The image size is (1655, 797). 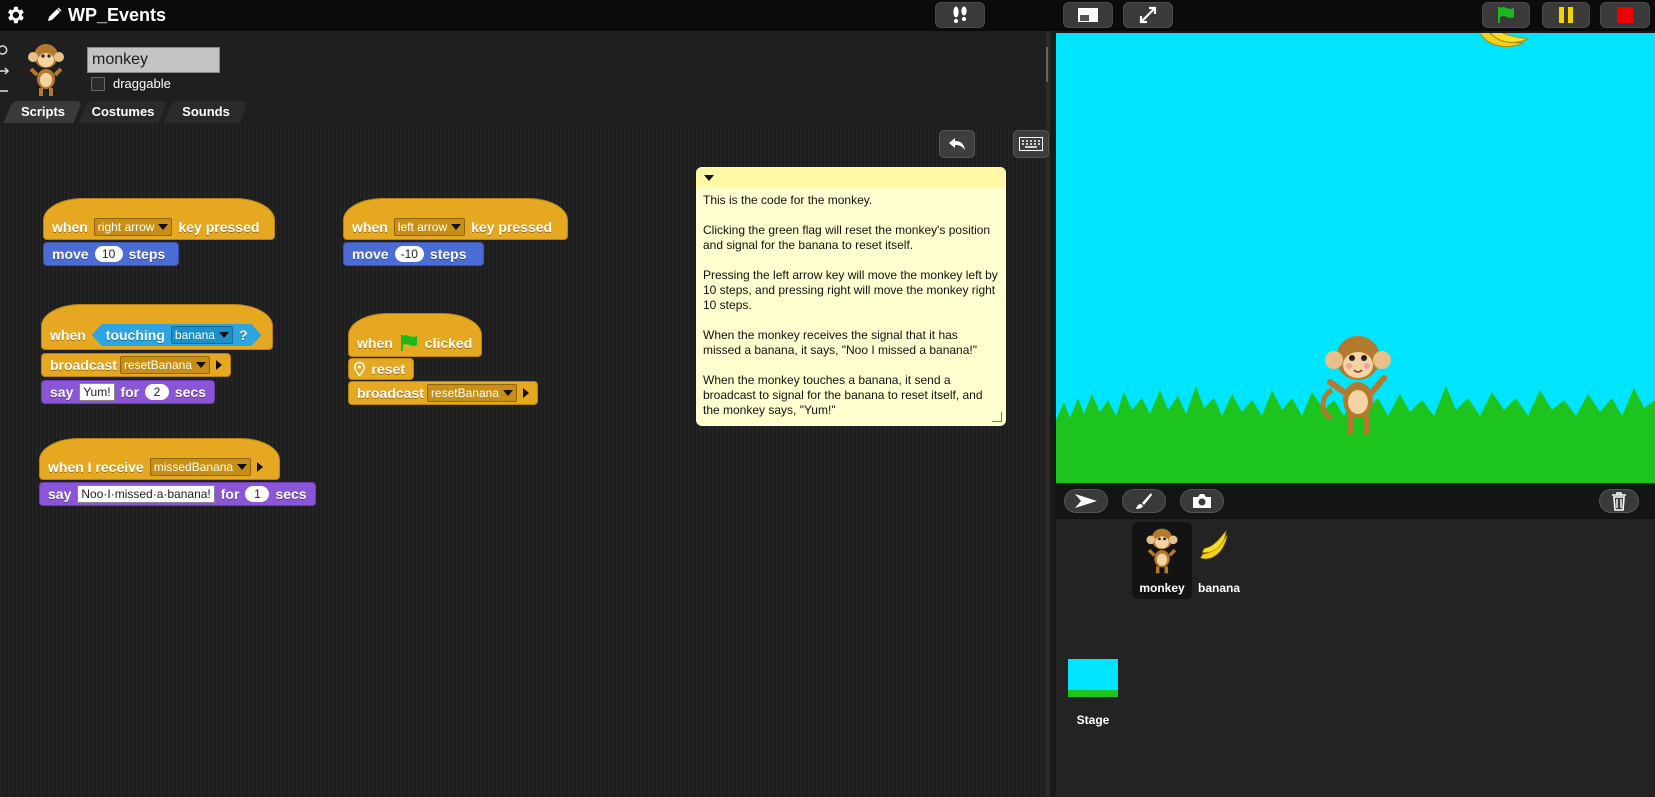 I want to click on steps-input: -10, so click(x=409, y=254).